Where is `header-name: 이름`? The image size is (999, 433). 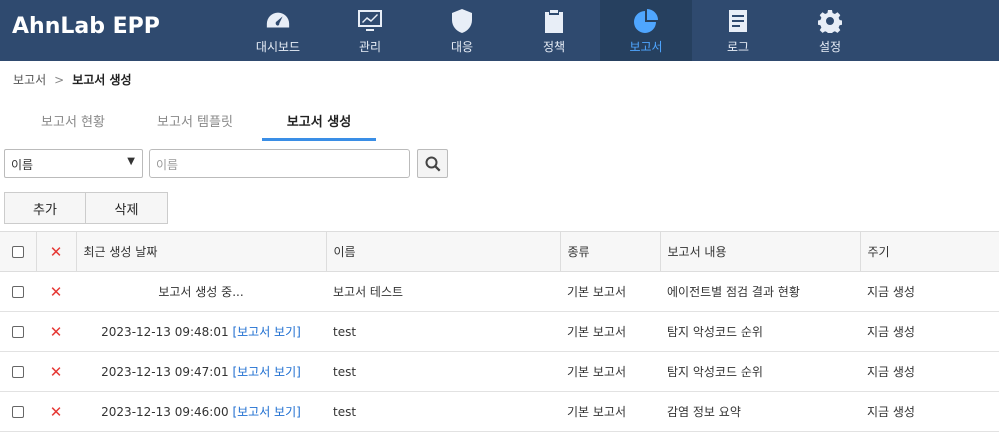 header-name: 이름 is located at coordinates (442, 251).